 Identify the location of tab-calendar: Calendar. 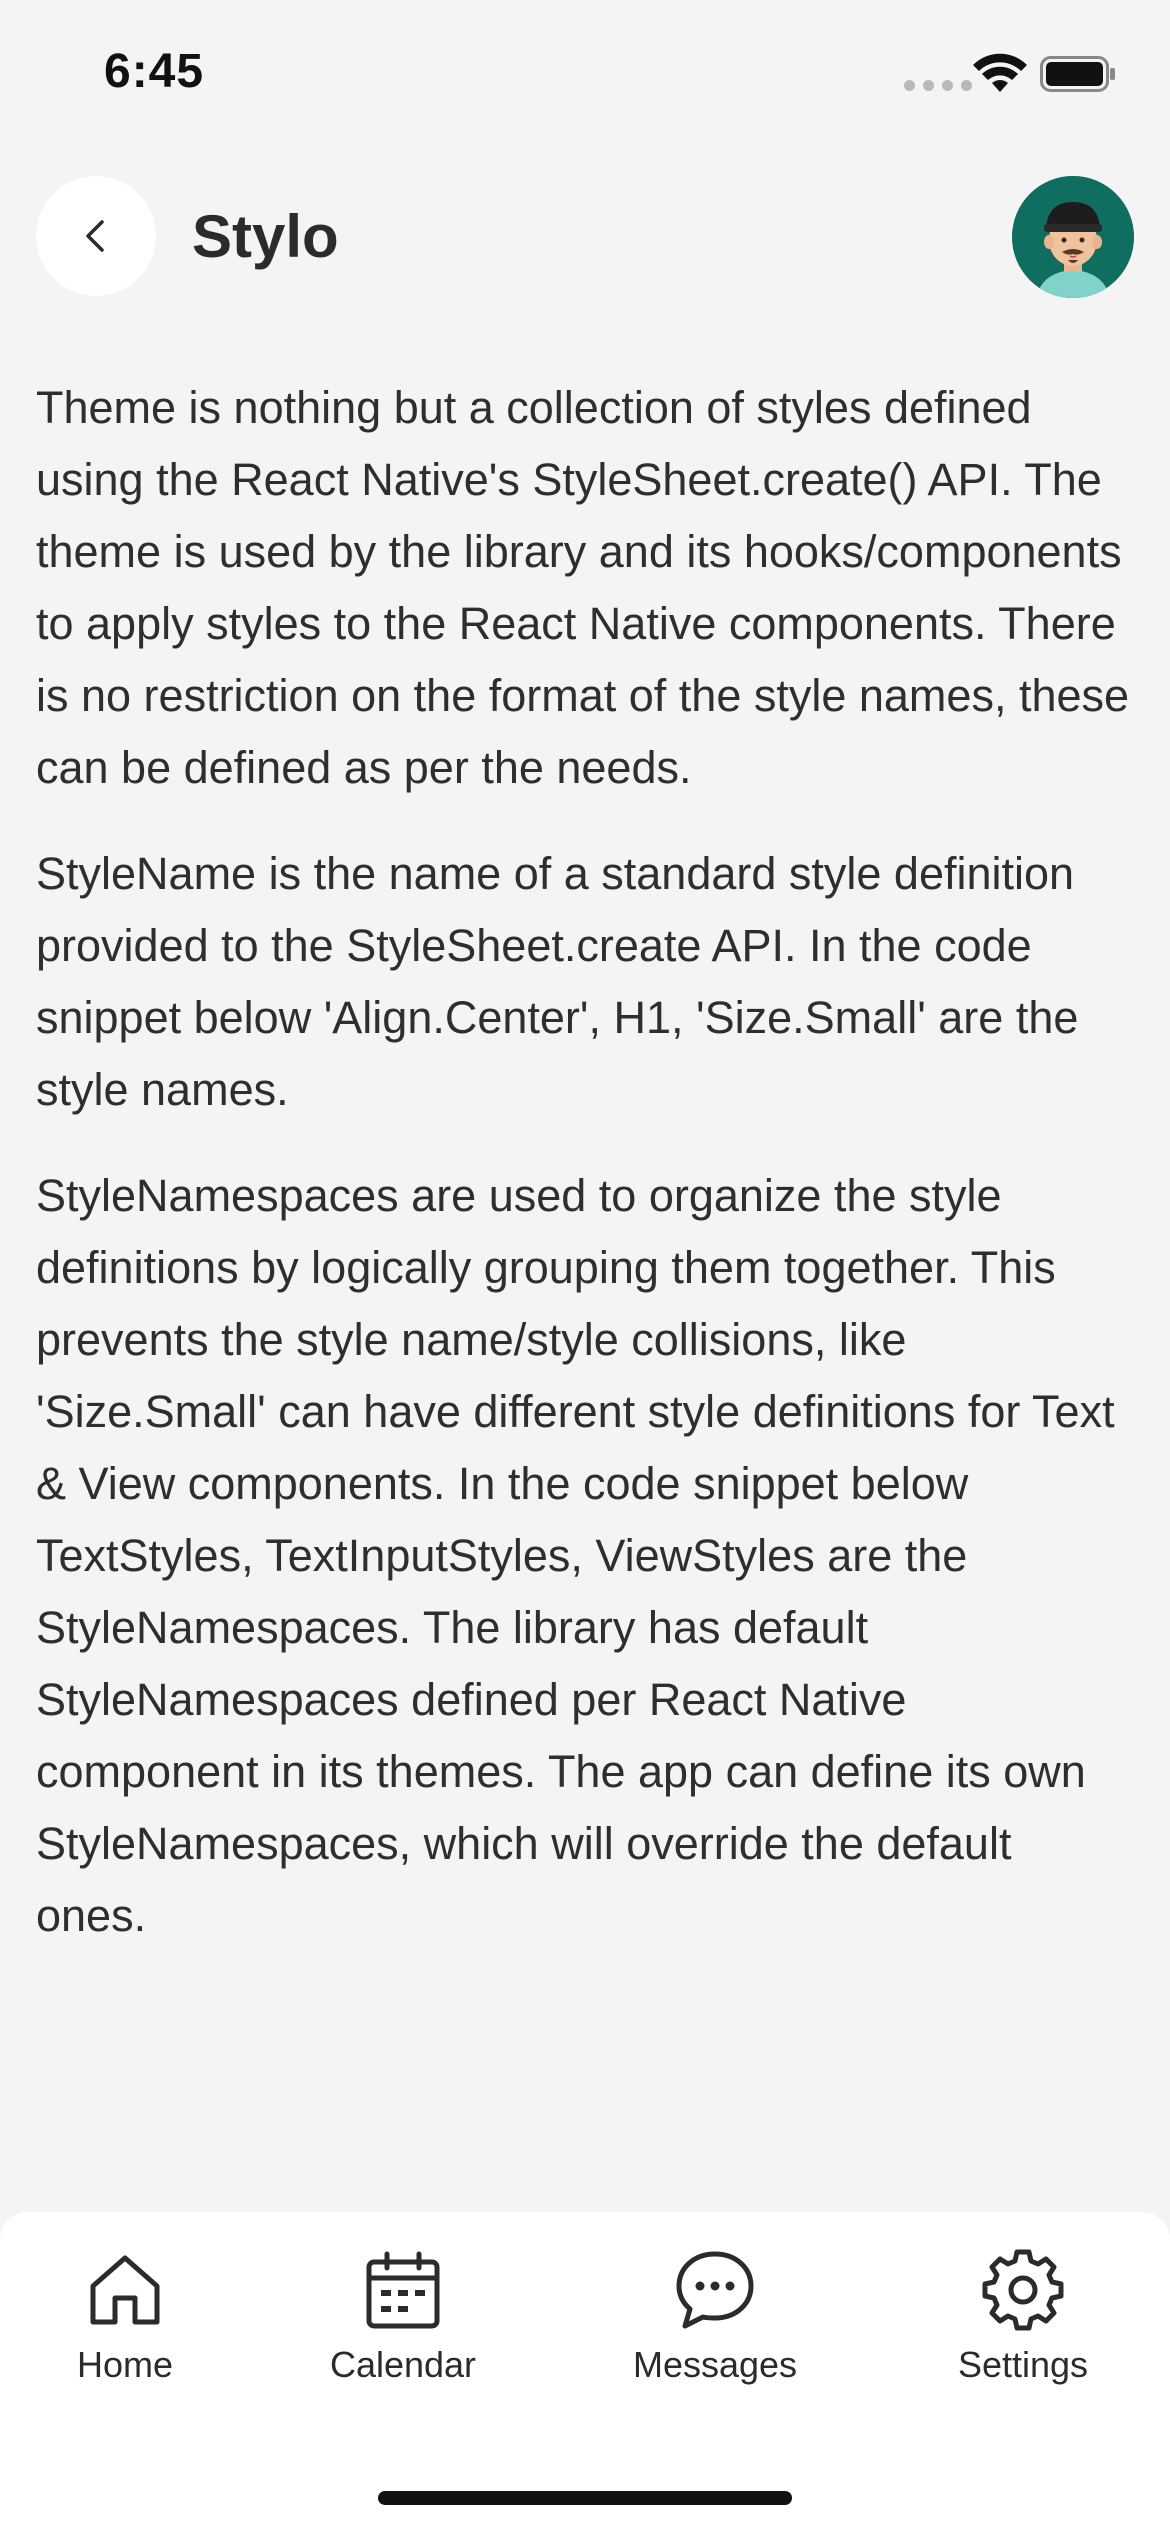
(403, 2333).